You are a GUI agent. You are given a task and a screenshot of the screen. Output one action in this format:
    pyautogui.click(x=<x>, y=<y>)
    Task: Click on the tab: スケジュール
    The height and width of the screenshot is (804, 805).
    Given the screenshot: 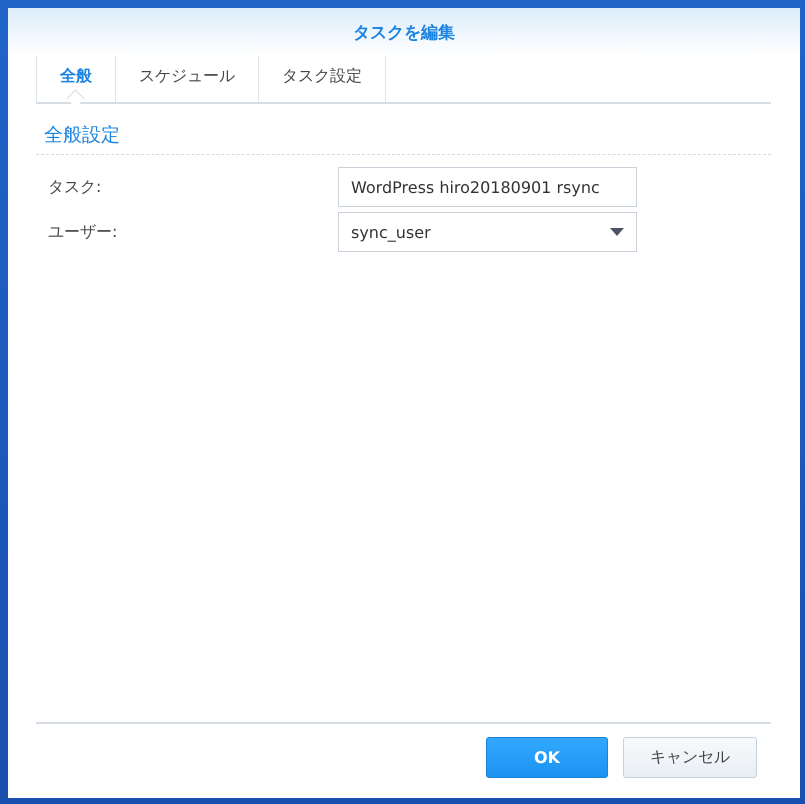 What is the action you would take?
    pyautogui.click(x=186, y=79)
    